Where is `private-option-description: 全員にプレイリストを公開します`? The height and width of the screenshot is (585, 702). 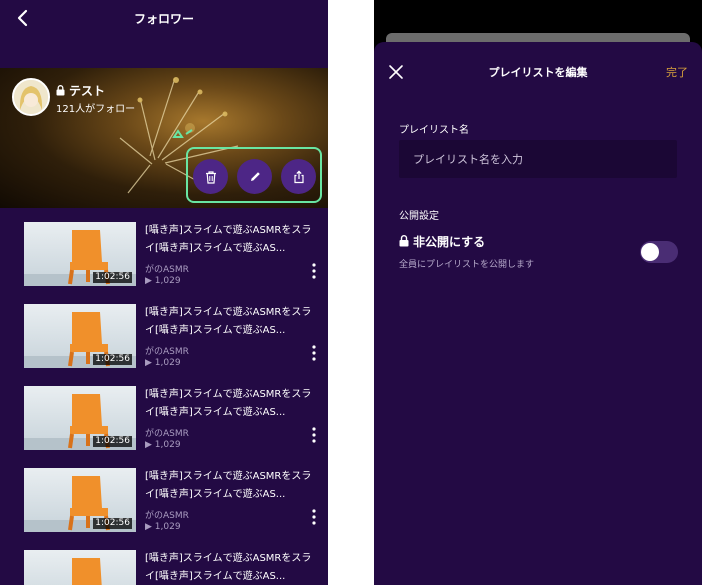
private-option-description: 全員にプレイリストを公開します is located at coordinates (467, 265).